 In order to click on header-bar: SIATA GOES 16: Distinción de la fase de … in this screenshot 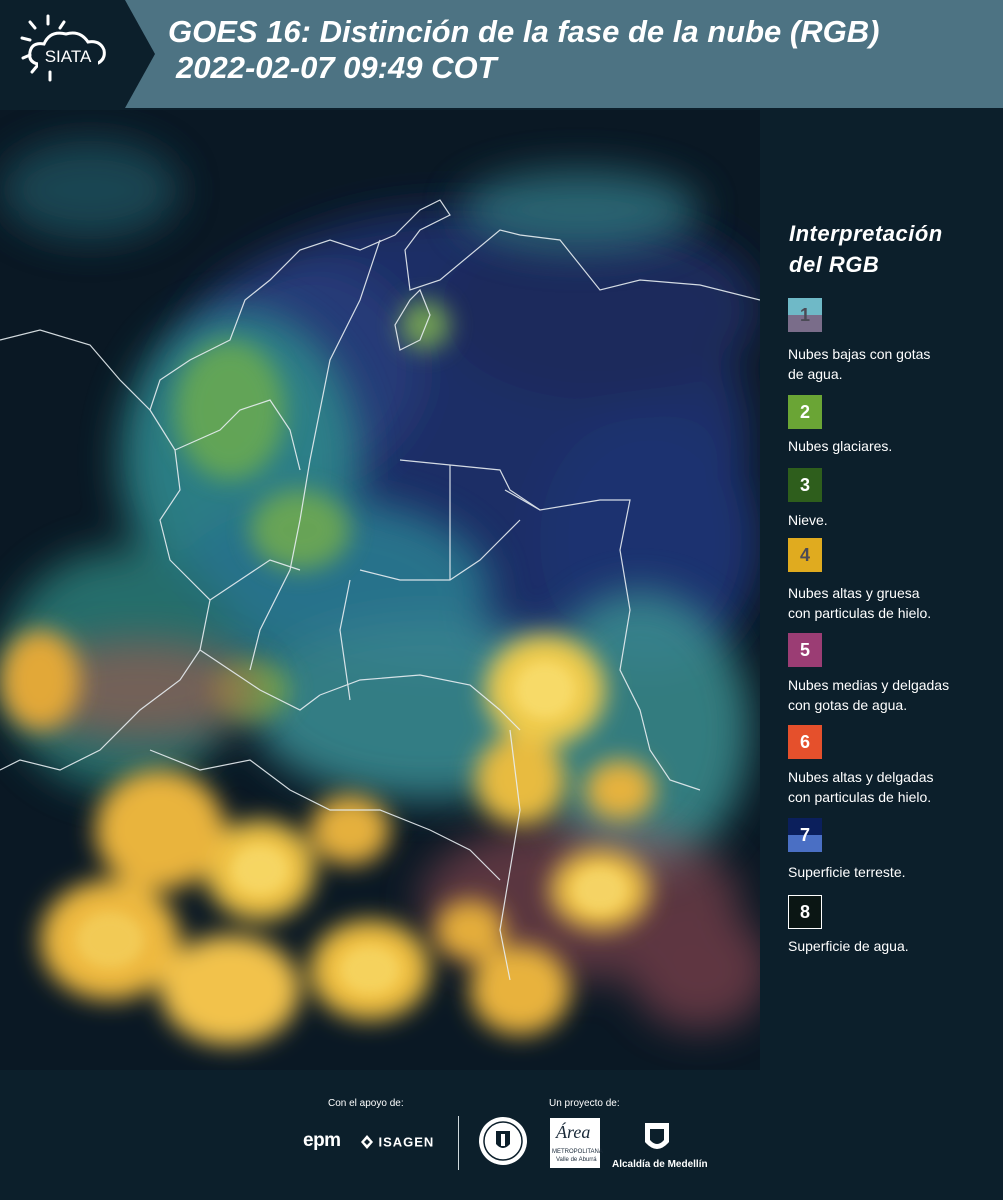, I will do `click(501, 54)`.